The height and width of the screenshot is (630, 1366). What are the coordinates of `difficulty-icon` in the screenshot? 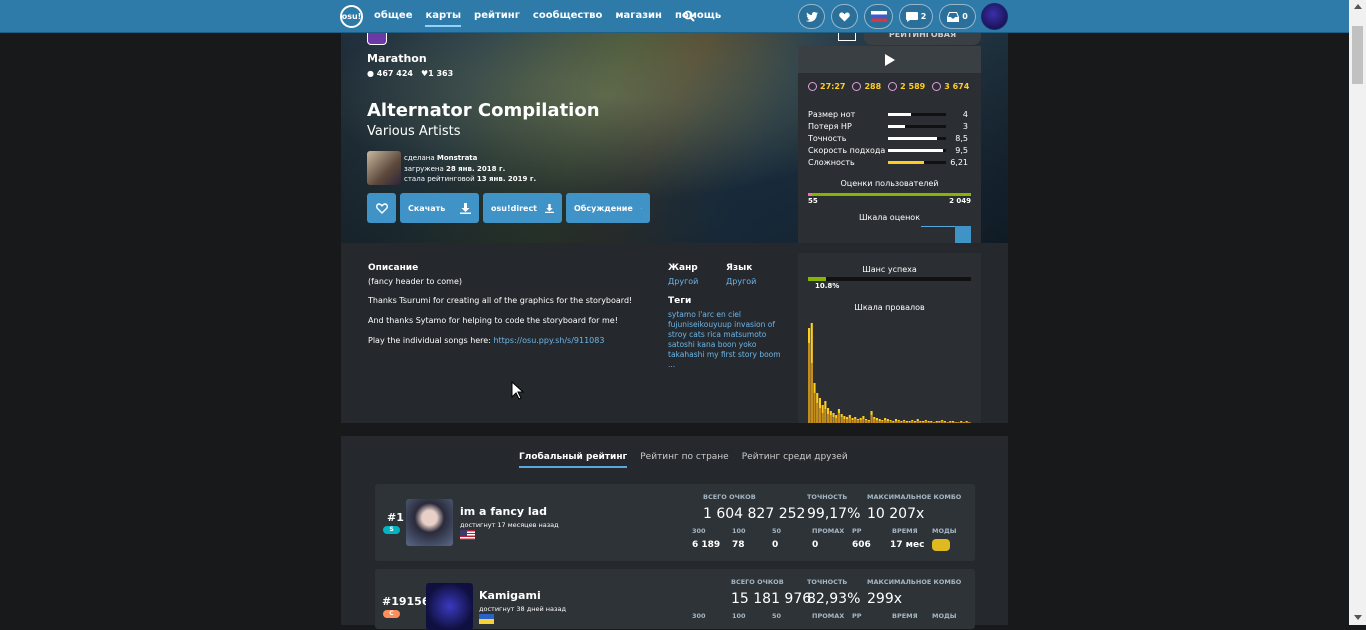 It's located at (377, 39).